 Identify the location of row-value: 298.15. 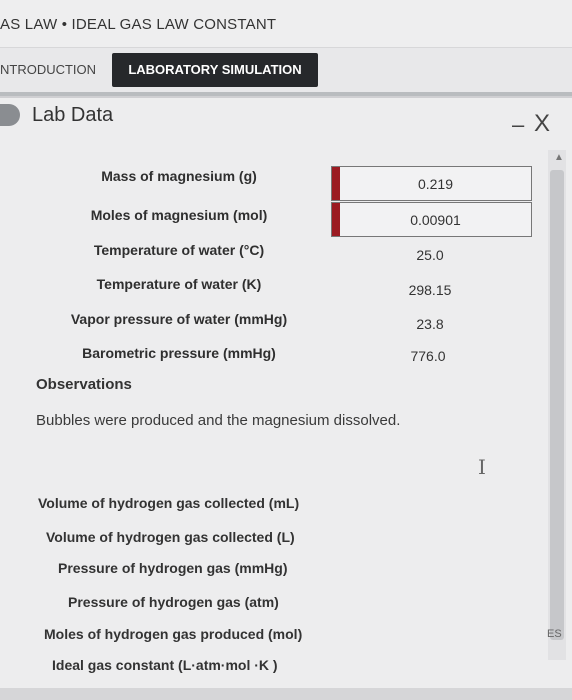
(430, 290).